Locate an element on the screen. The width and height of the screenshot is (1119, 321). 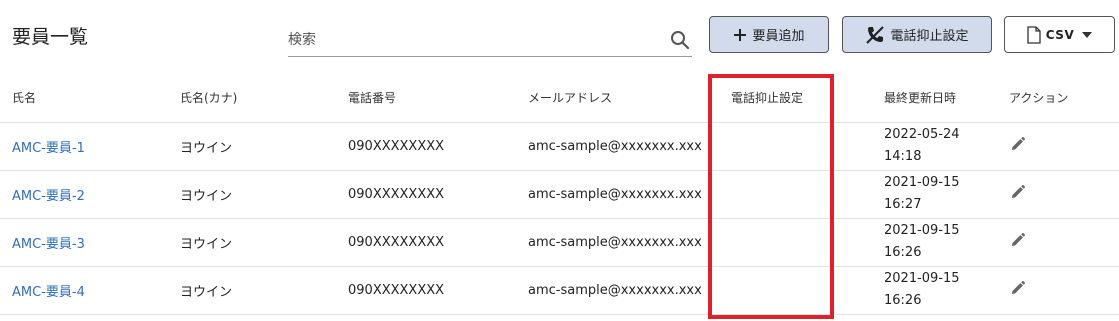
phone-off-icon is located at coordinates (875, 35).